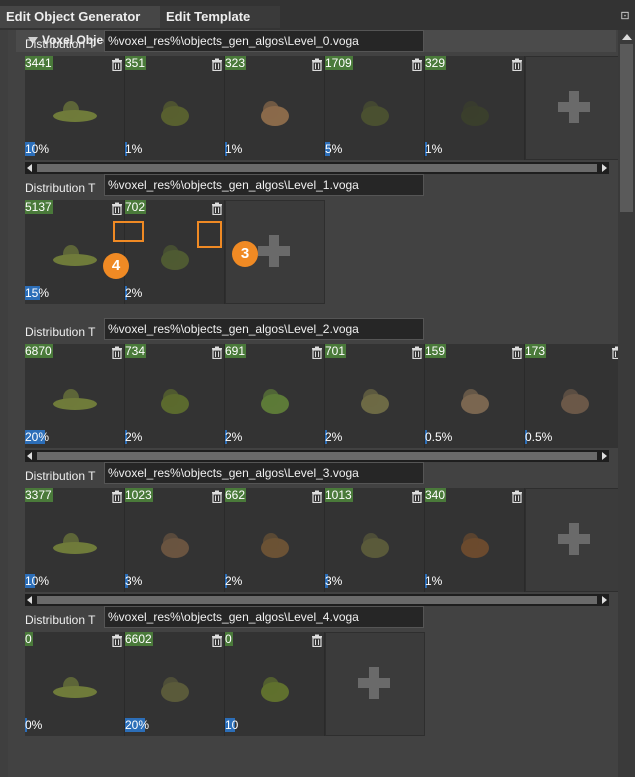 The image size is (635, 777). Describe the element at coordinates (75, 108) in the screenshot. I see `object-tile: 3441 10%` at that location.